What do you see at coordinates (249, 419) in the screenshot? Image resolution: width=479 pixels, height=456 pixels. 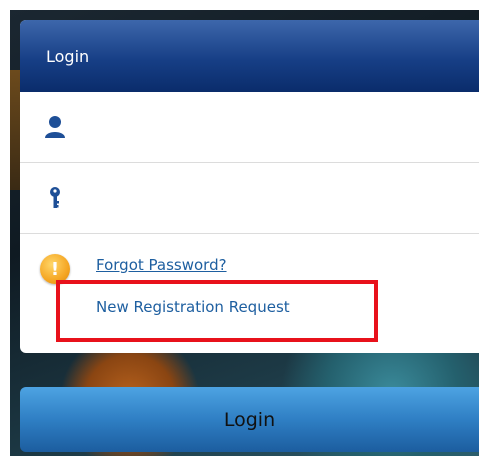 I see `login-button: Login` at bounding box center [249, 419].